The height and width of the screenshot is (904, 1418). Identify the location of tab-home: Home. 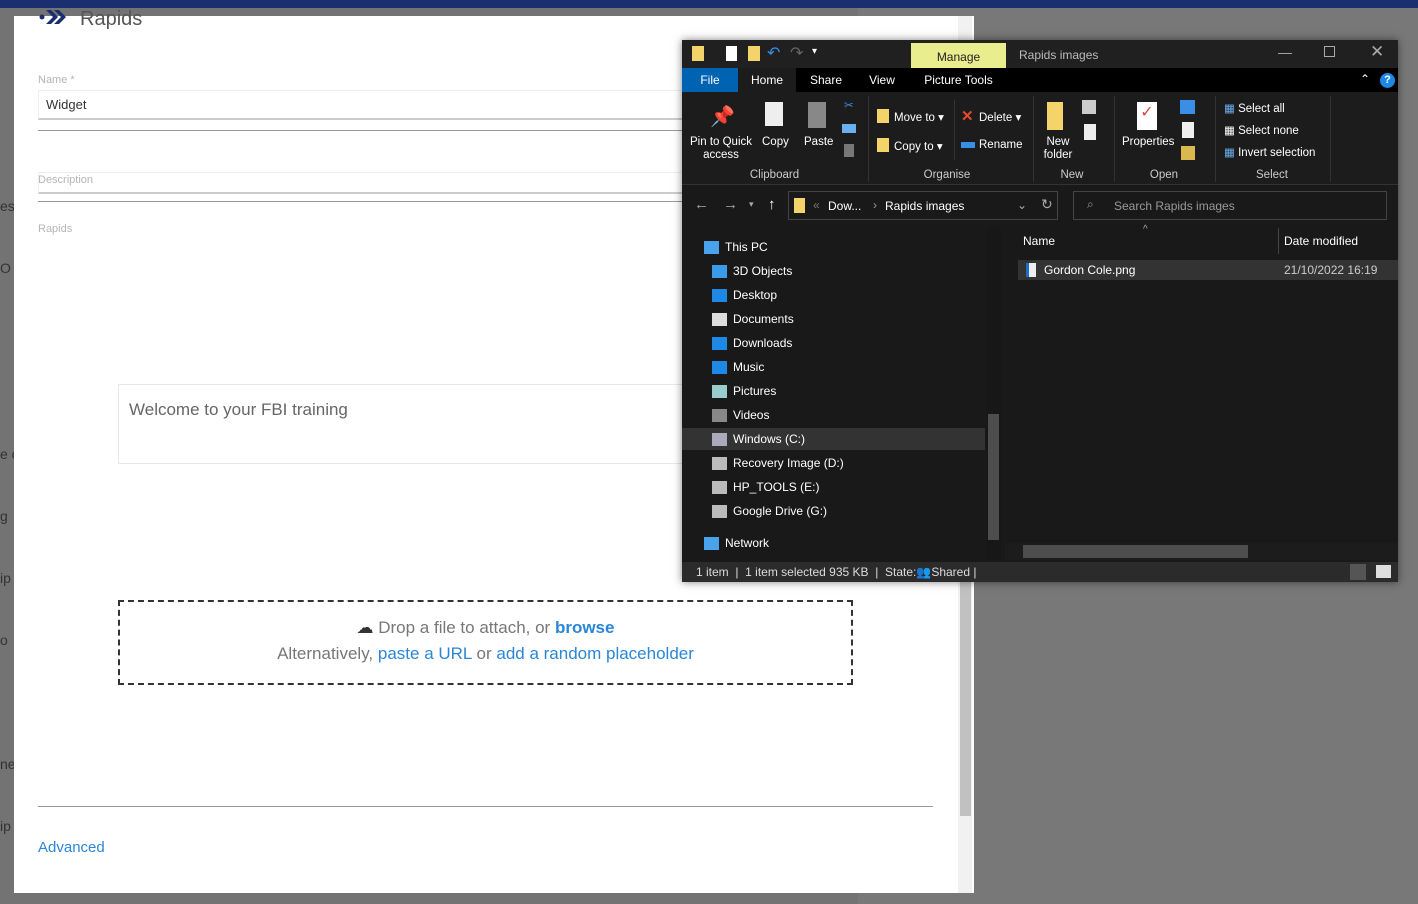
(767, 80).